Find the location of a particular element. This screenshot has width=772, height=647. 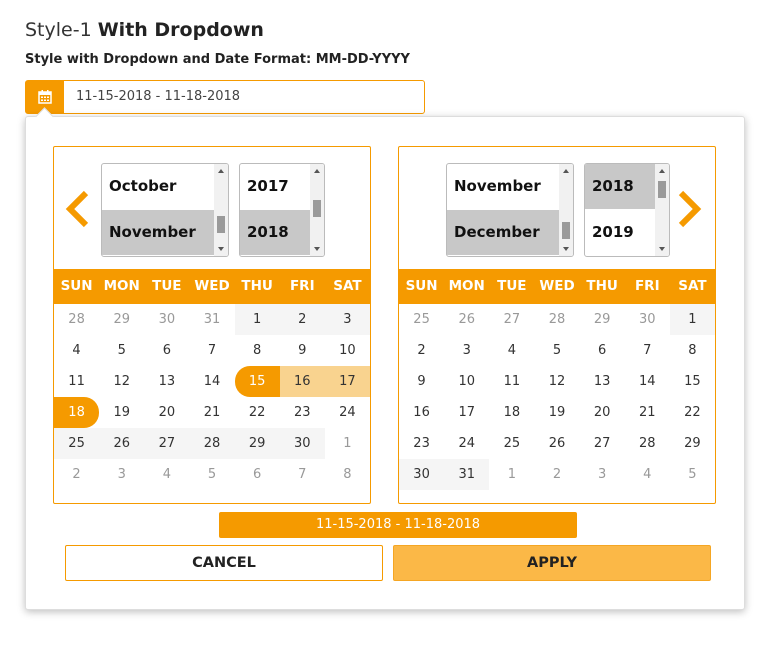

month-option: October is located at coordinates (158, 186).